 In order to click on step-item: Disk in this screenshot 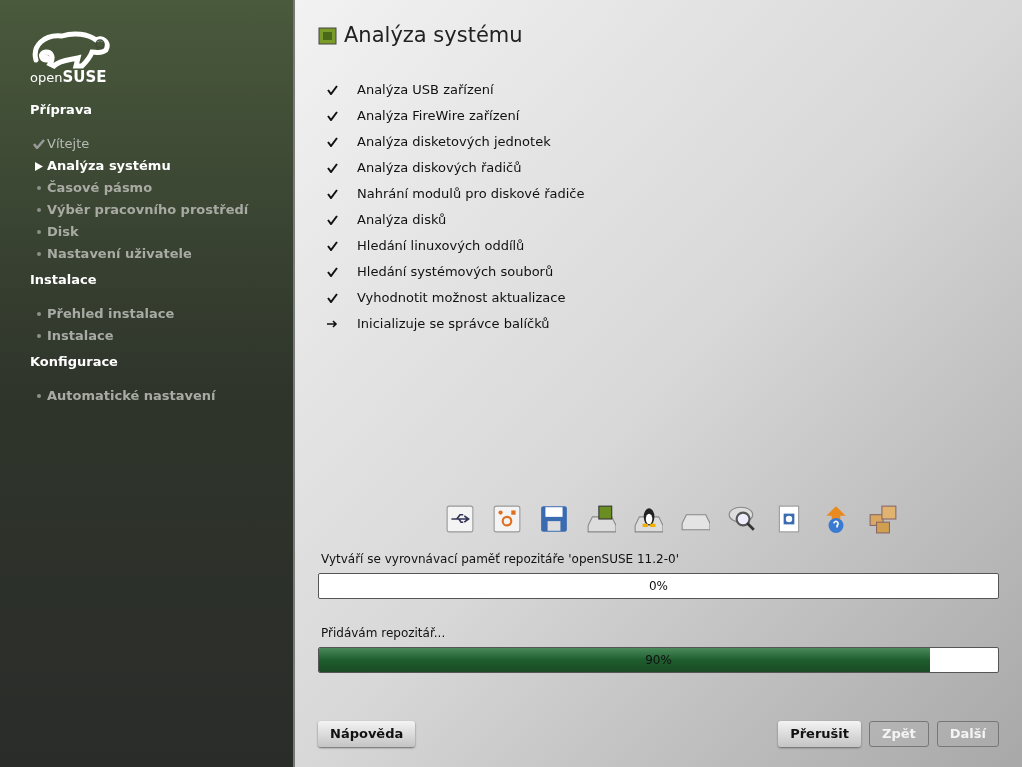, I will do `click(161, 232)`.